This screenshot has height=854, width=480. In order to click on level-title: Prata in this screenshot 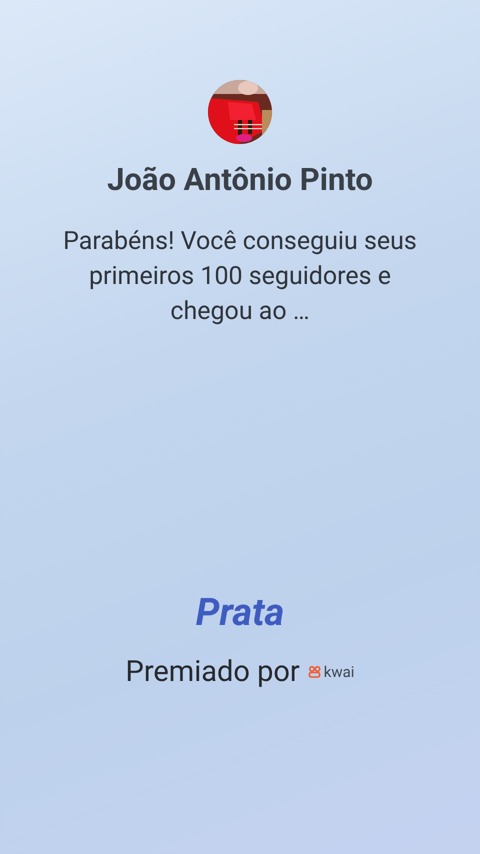, I will do `click(240, 613)`.